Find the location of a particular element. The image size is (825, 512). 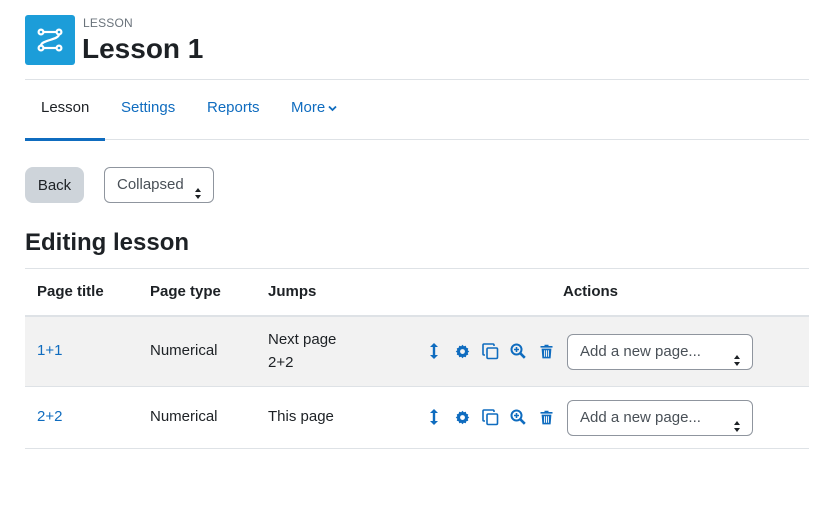

jumps-cell: This page is located at coordinates (301, 416).